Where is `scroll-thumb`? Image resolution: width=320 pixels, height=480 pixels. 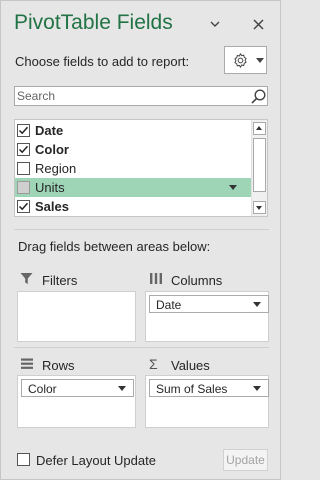 scroll-thumb is located at coordinates (259, 165).